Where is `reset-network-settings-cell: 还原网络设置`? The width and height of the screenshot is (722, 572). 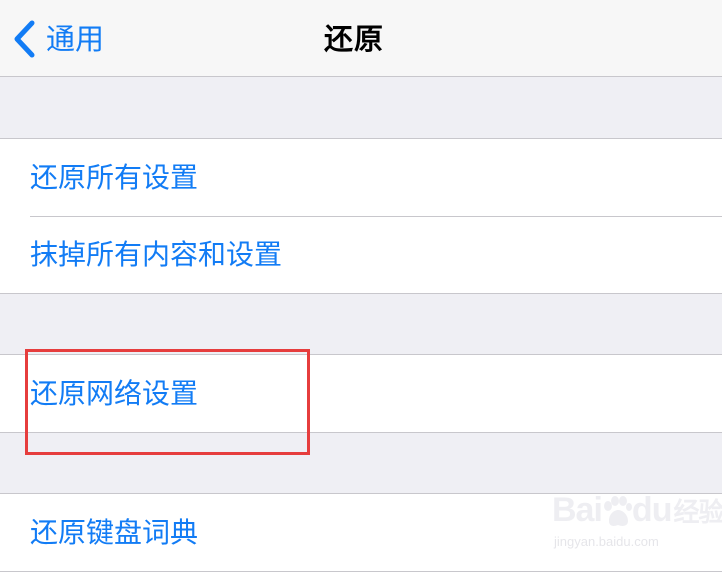
reset-network-settings-cell: 还原网络设置 is located at coordinates (361, 393).